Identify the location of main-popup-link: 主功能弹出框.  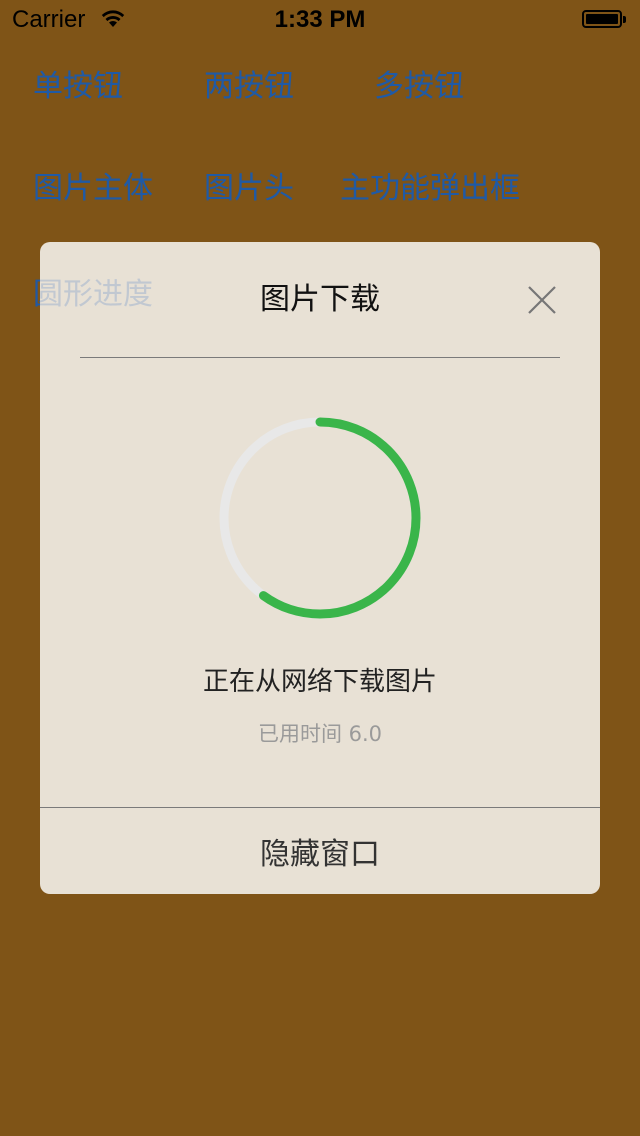
(430, 189).